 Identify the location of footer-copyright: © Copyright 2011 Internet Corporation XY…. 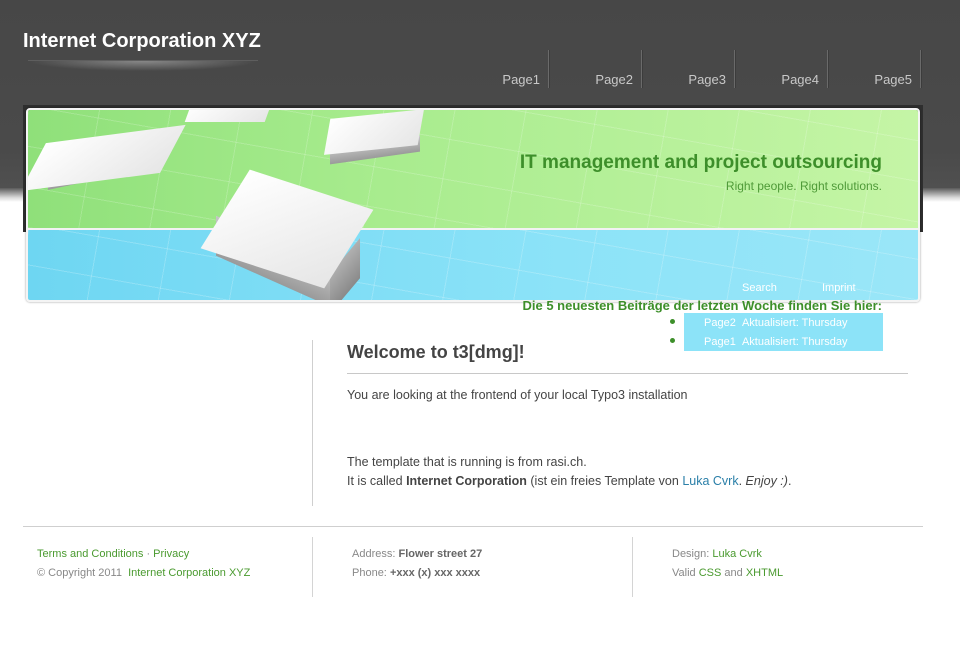
(143, 573).